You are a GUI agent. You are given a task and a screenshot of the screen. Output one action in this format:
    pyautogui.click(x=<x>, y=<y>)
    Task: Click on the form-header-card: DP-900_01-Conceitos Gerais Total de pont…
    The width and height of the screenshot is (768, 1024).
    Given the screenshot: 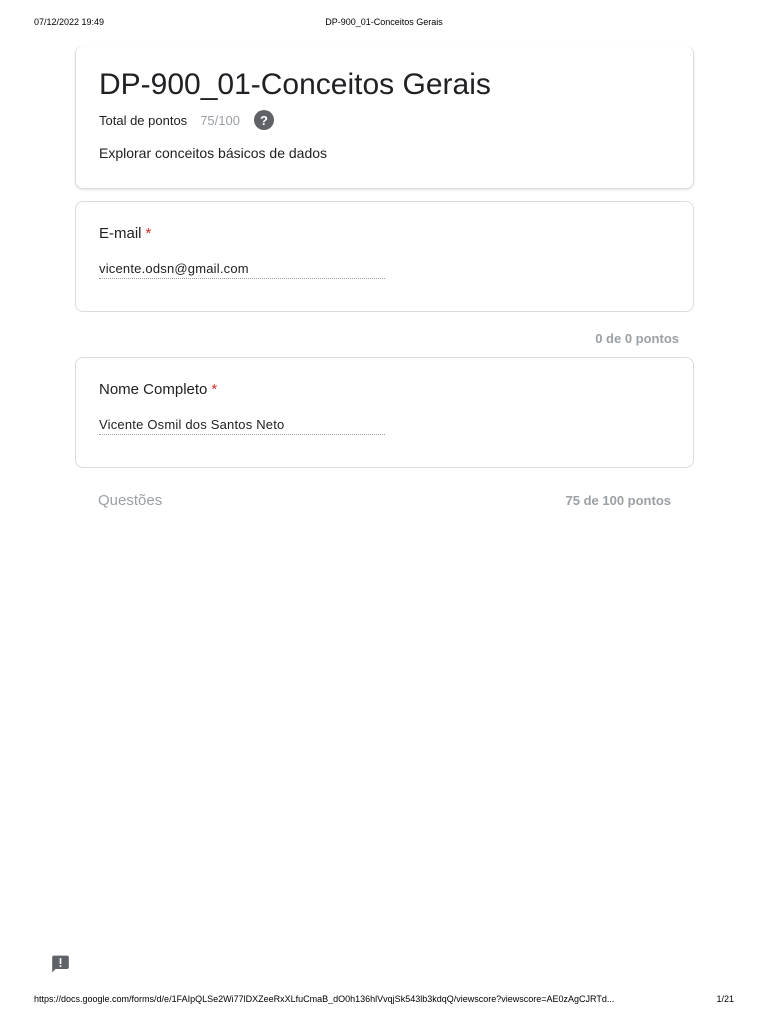 What is the action you would take?
    pyautogui.click(x=384, y=117)
    